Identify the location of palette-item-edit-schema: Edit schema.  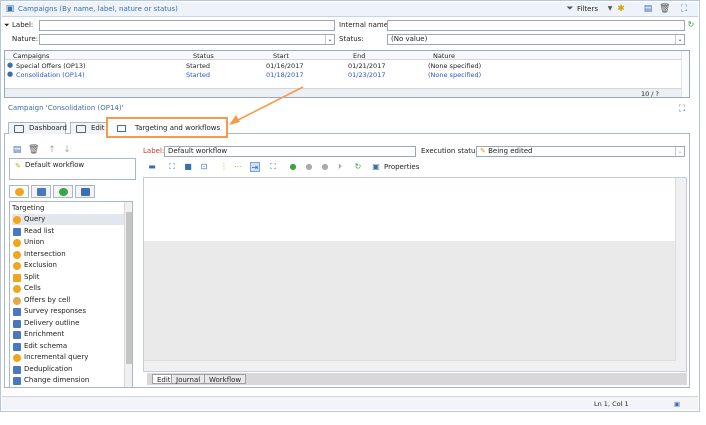
(68, 346).